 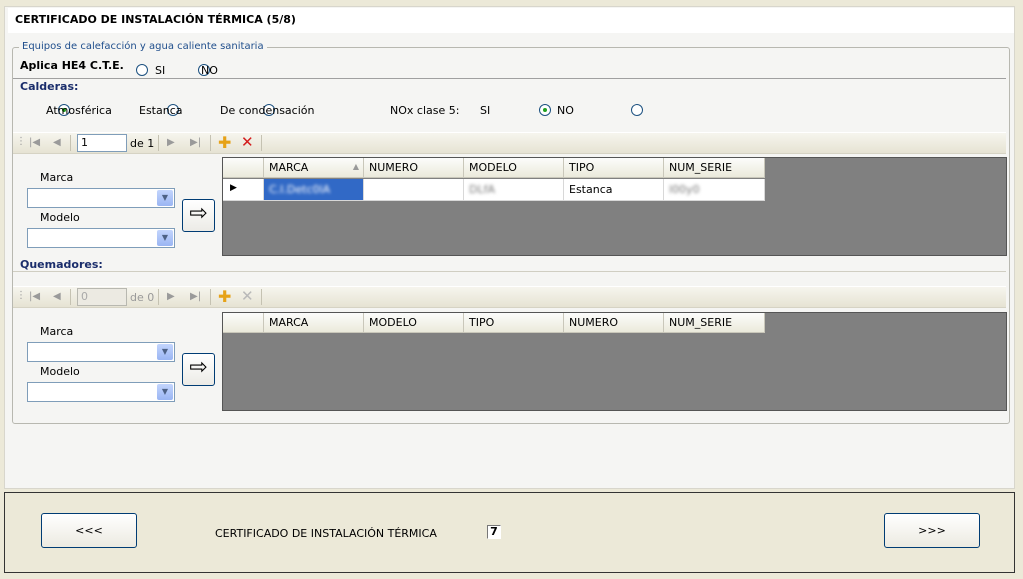 I want to click on cell-modelo: DLfA, so click(x=514, y=190).